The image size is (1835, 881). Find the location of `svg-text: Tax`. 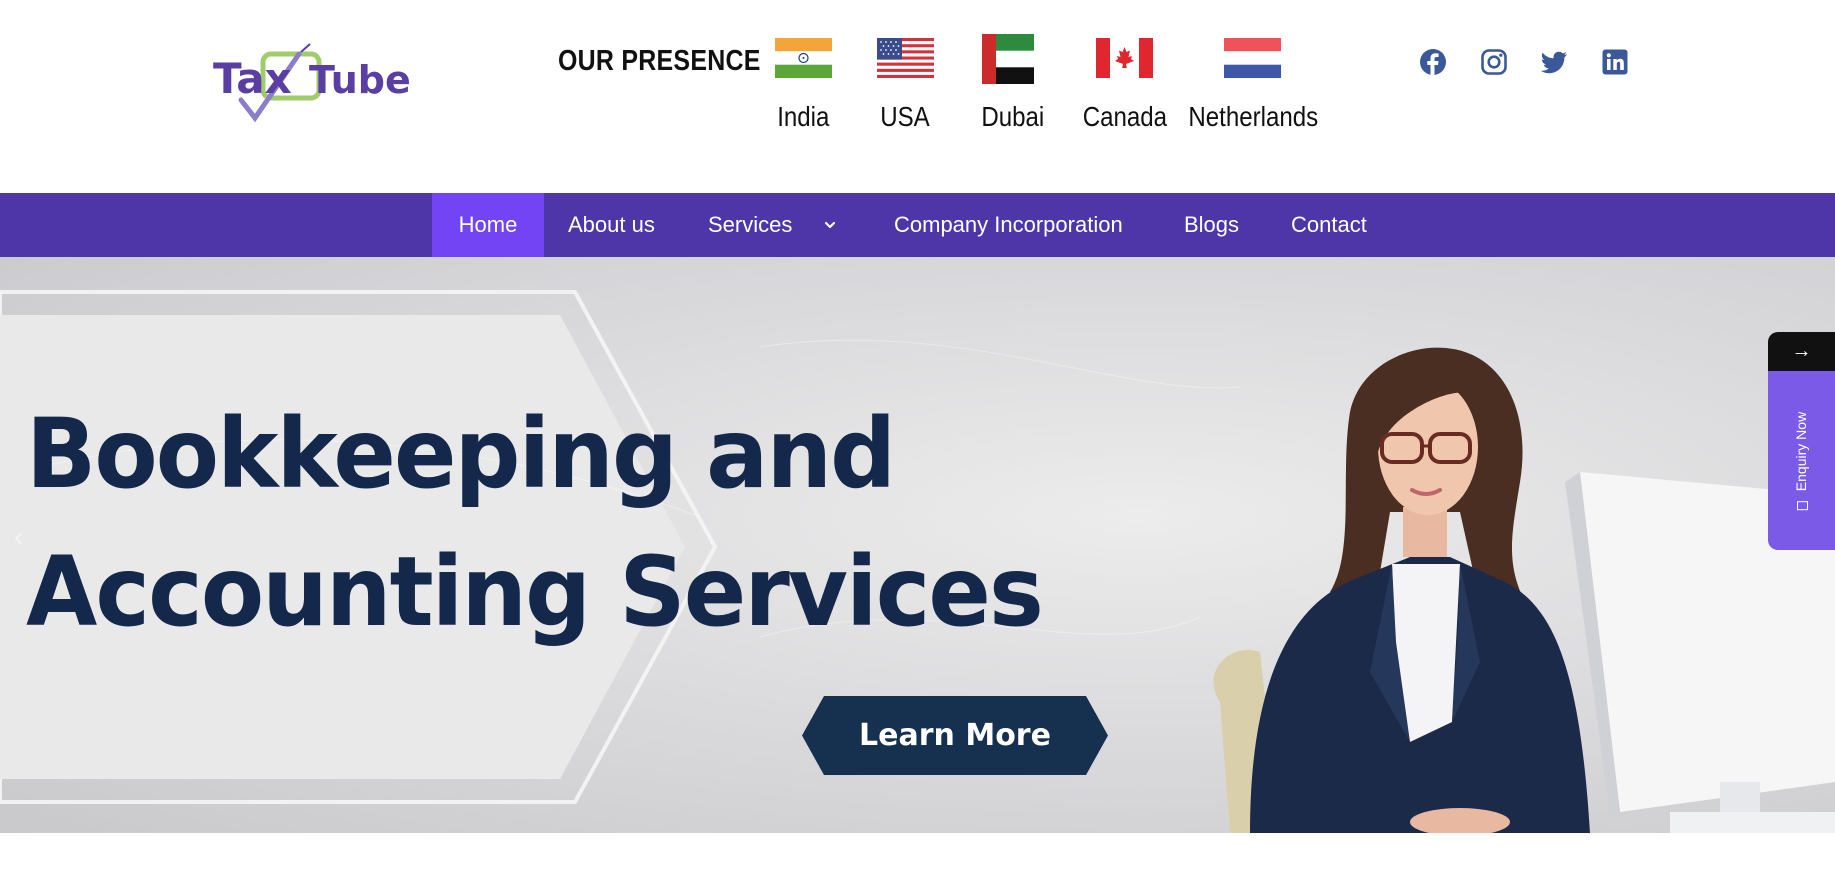

svg-text: Tax is located at coordinates (252, 78).